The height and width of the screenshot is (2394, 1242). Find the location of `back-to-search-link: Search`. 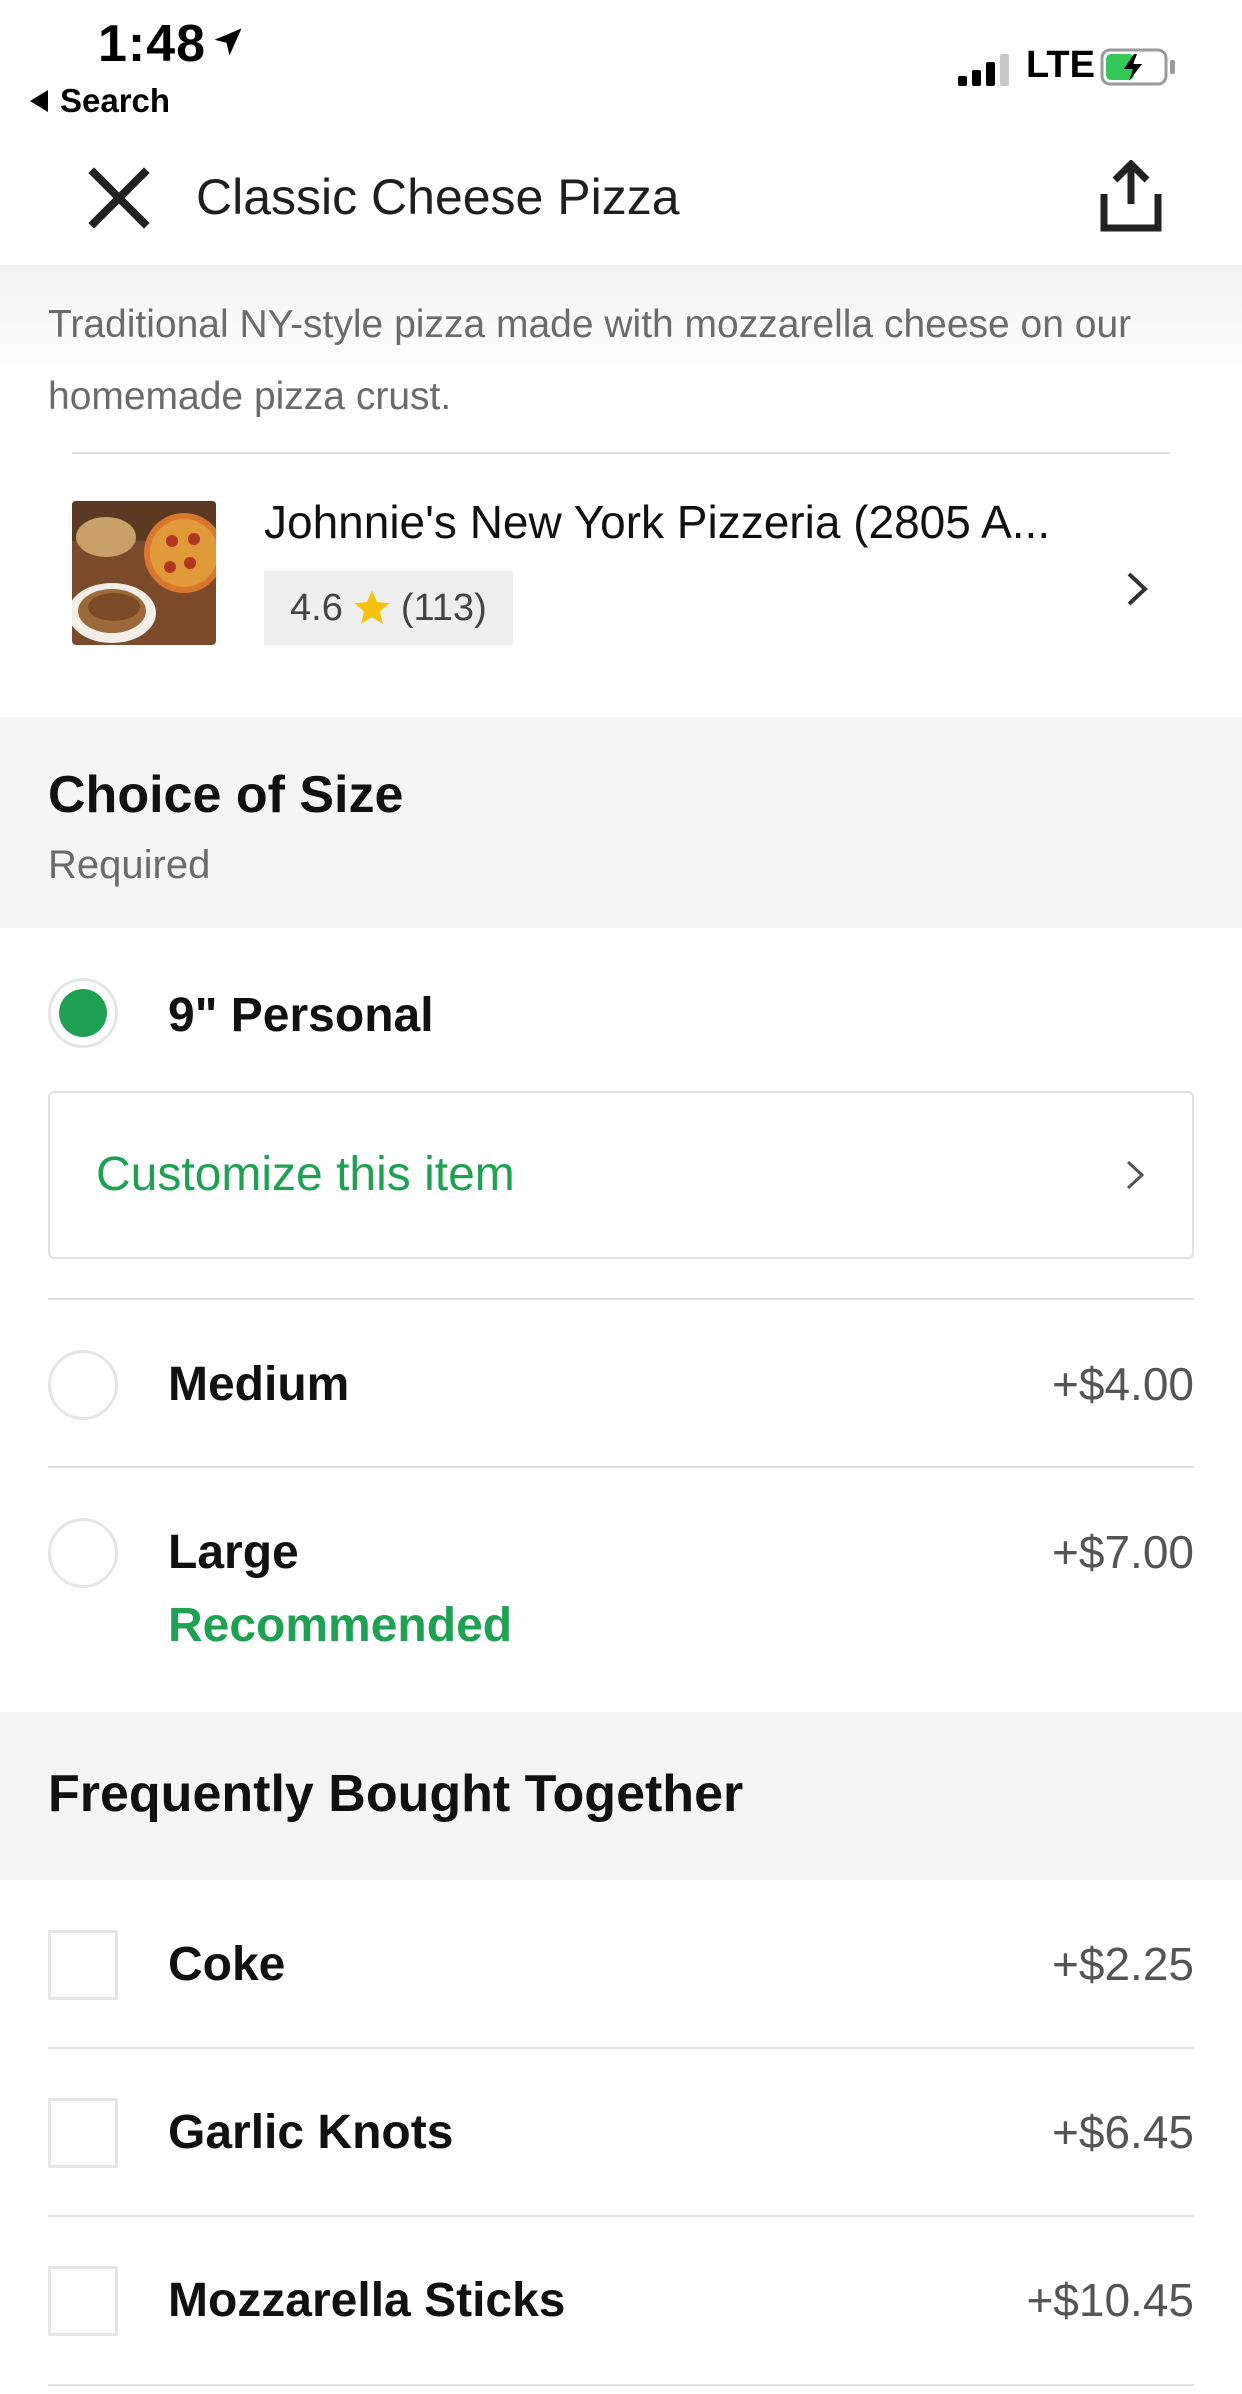

back-to-search-link: Search is located at coordinates (100, 101).